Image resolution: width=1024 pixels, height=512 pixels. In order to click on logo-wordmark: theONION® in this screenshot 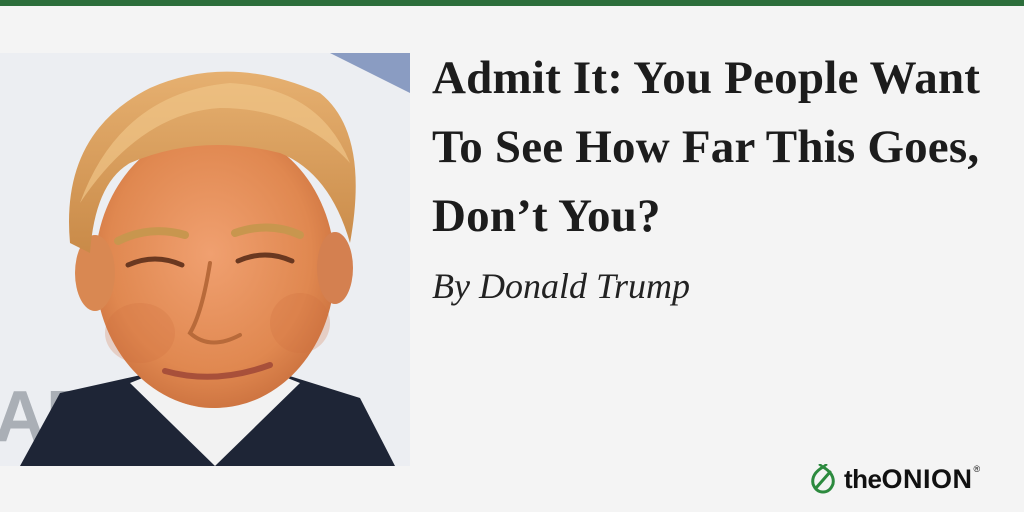, I will do `click(912, 479)`.